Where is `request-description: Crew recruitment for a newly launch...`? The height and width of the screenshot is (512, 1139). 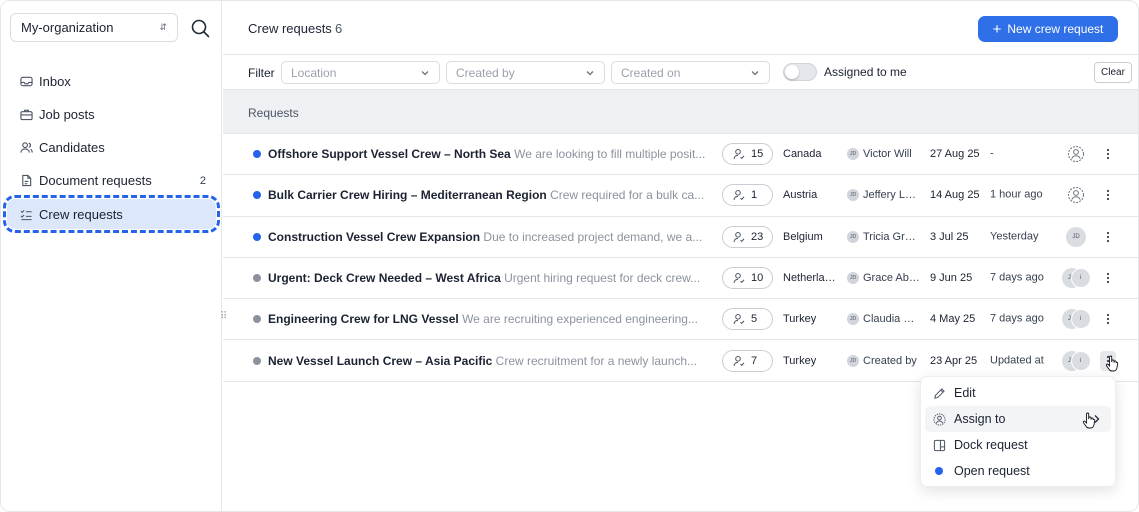
request-description: Crew recruitment for a newly launch... is located at coordinates (596, 360).